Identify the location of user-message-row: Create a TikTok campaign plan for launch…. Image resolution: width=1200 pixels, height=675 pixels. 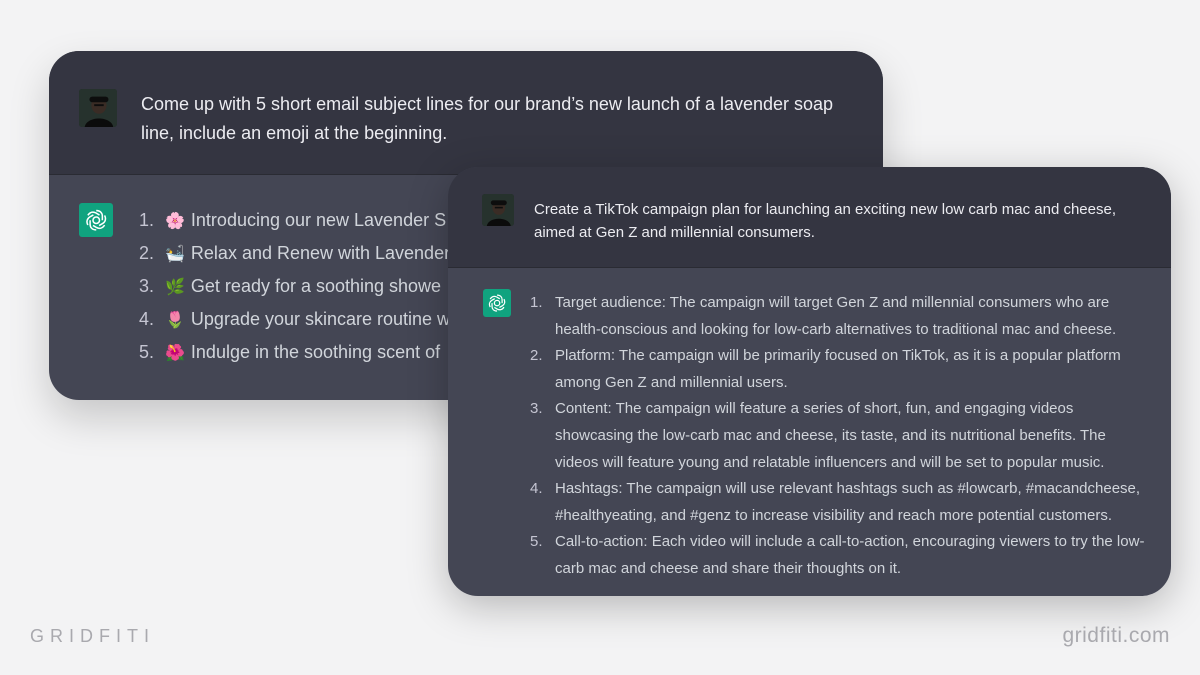
(809, 217).